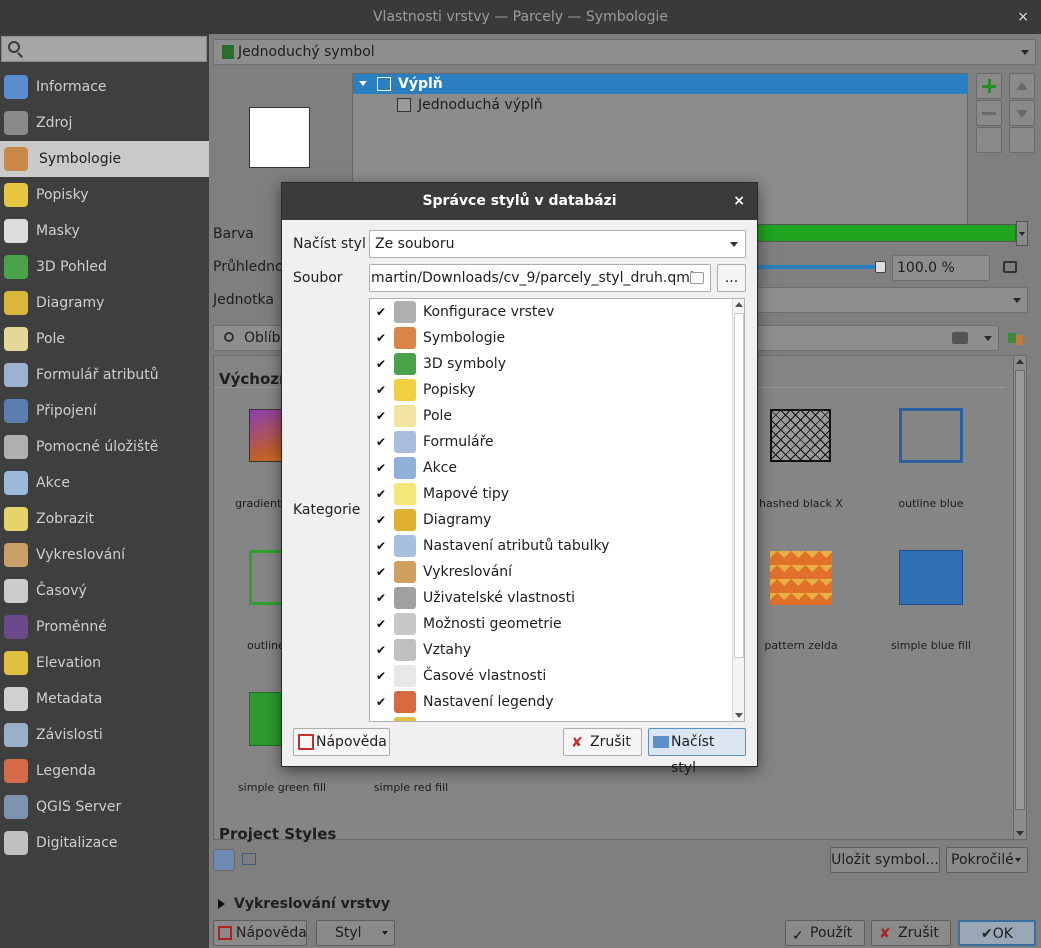 The image size is (1041, 948). I want to click on sidebar-item-symbology: Symbologie, so click(104, 159).